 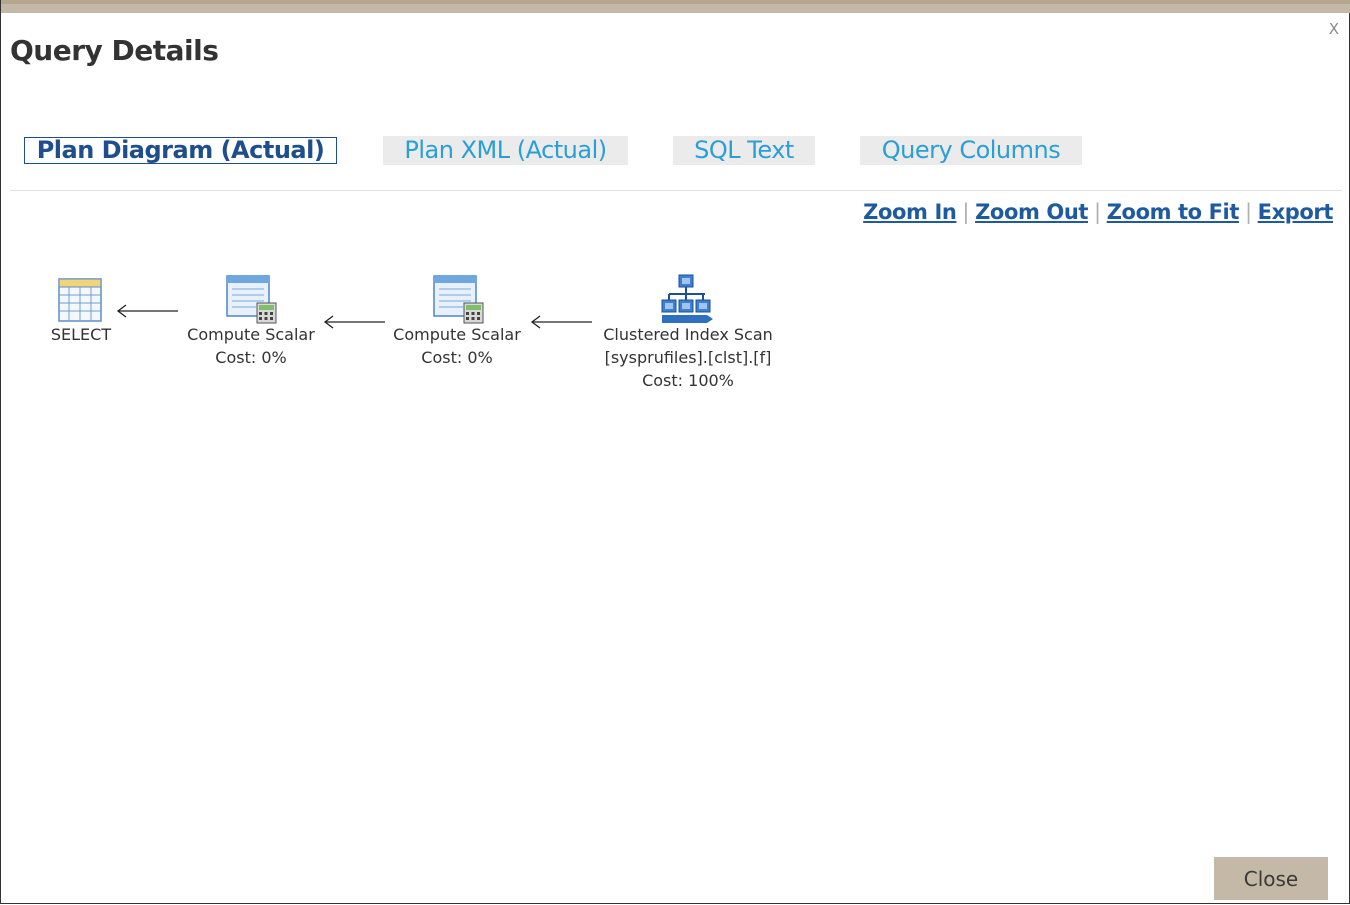 I want to click on zoom-in-link: Zoom In, so click(x=910, y=212).